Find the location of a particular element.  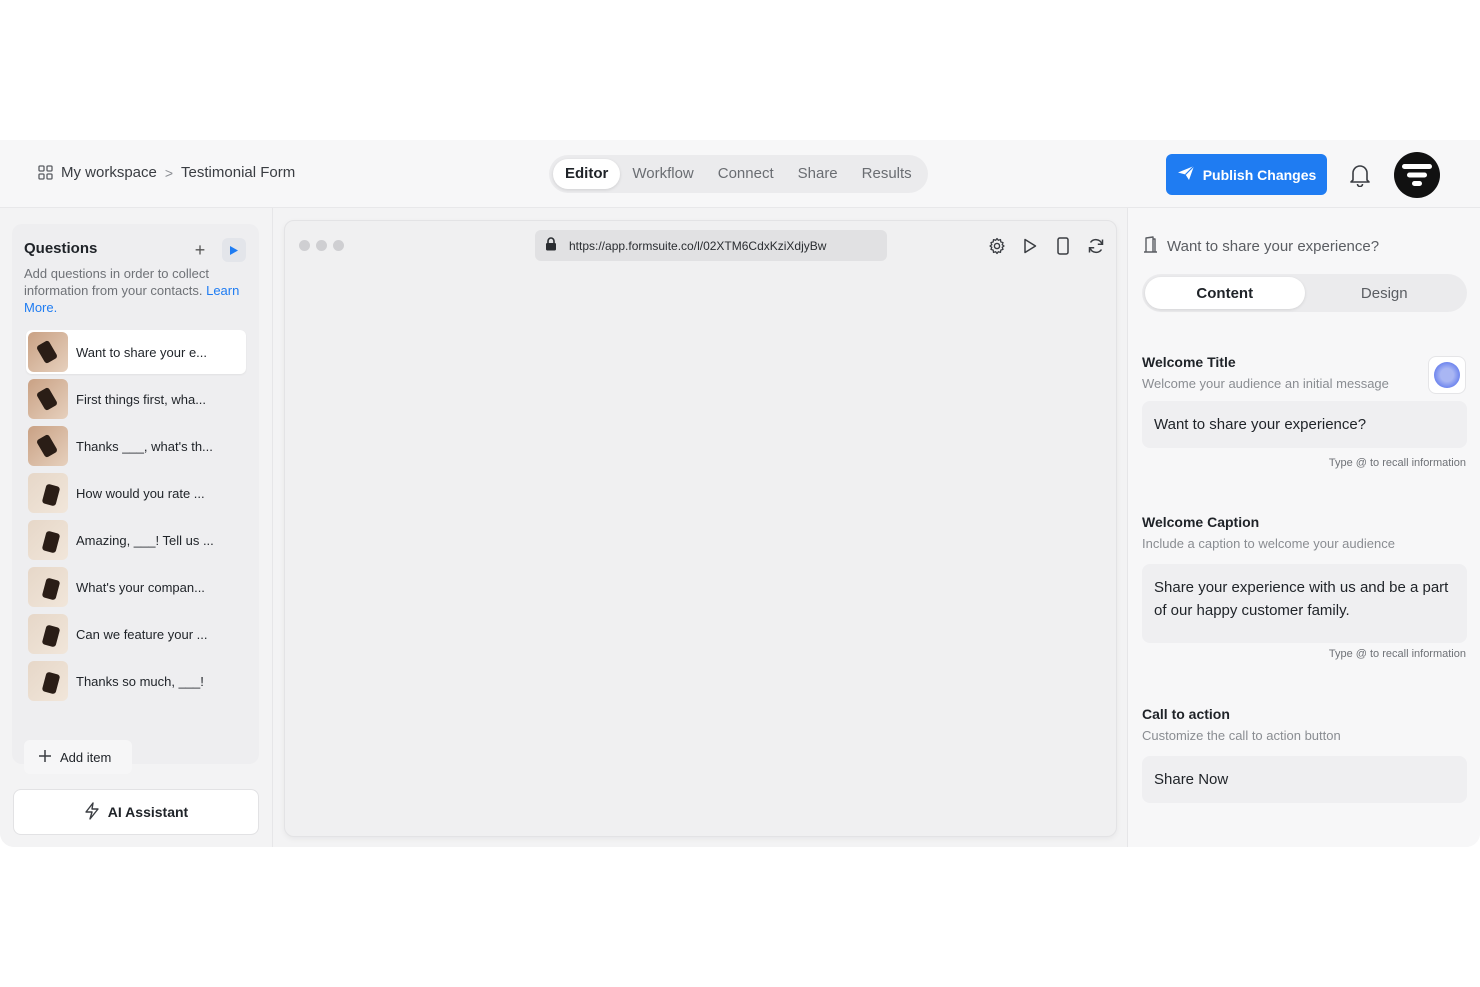

welcome-title-desc: Welcome your audience an initial message is located at coordinates (1265, 383).